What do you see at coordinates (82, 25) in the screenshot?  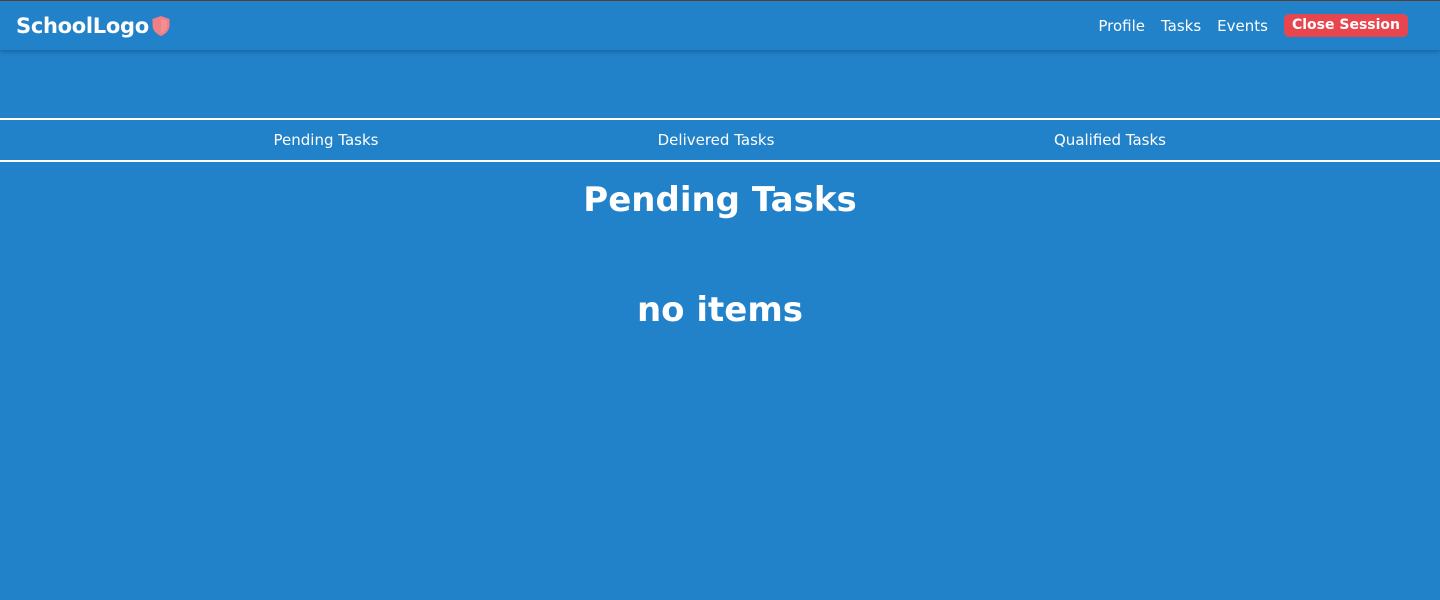 I see `brand-text: SchoolLogo` at bounding box center [82, 25].